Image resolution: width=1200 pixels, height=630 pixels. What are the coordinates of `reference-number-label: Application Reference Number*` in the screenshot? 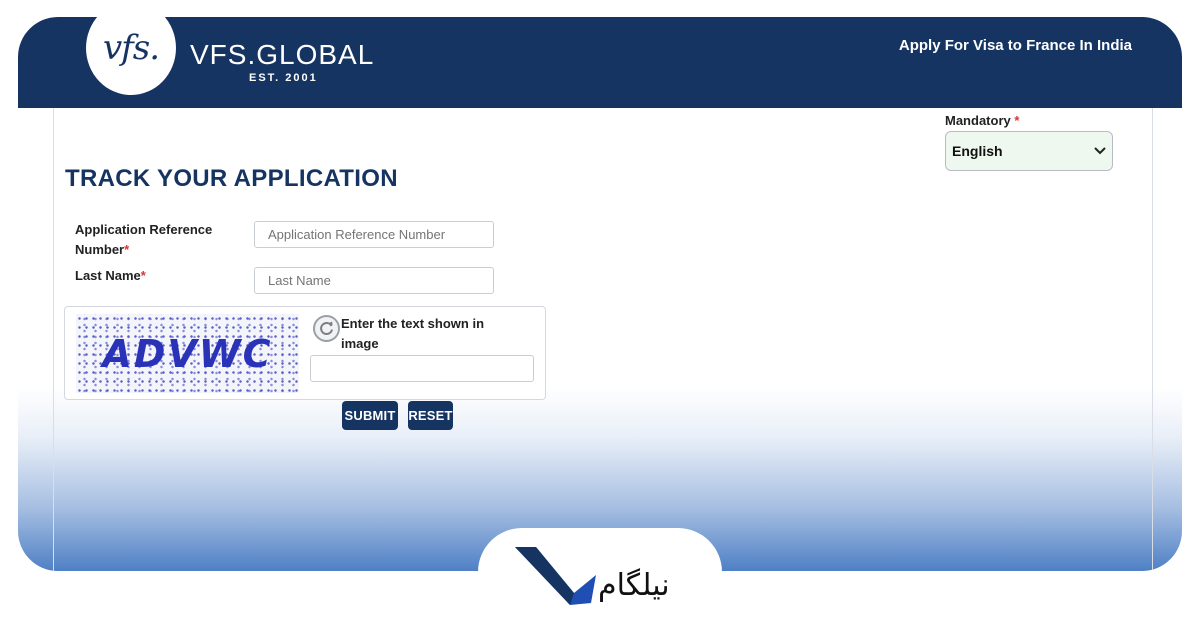 It's located at (143, 240).